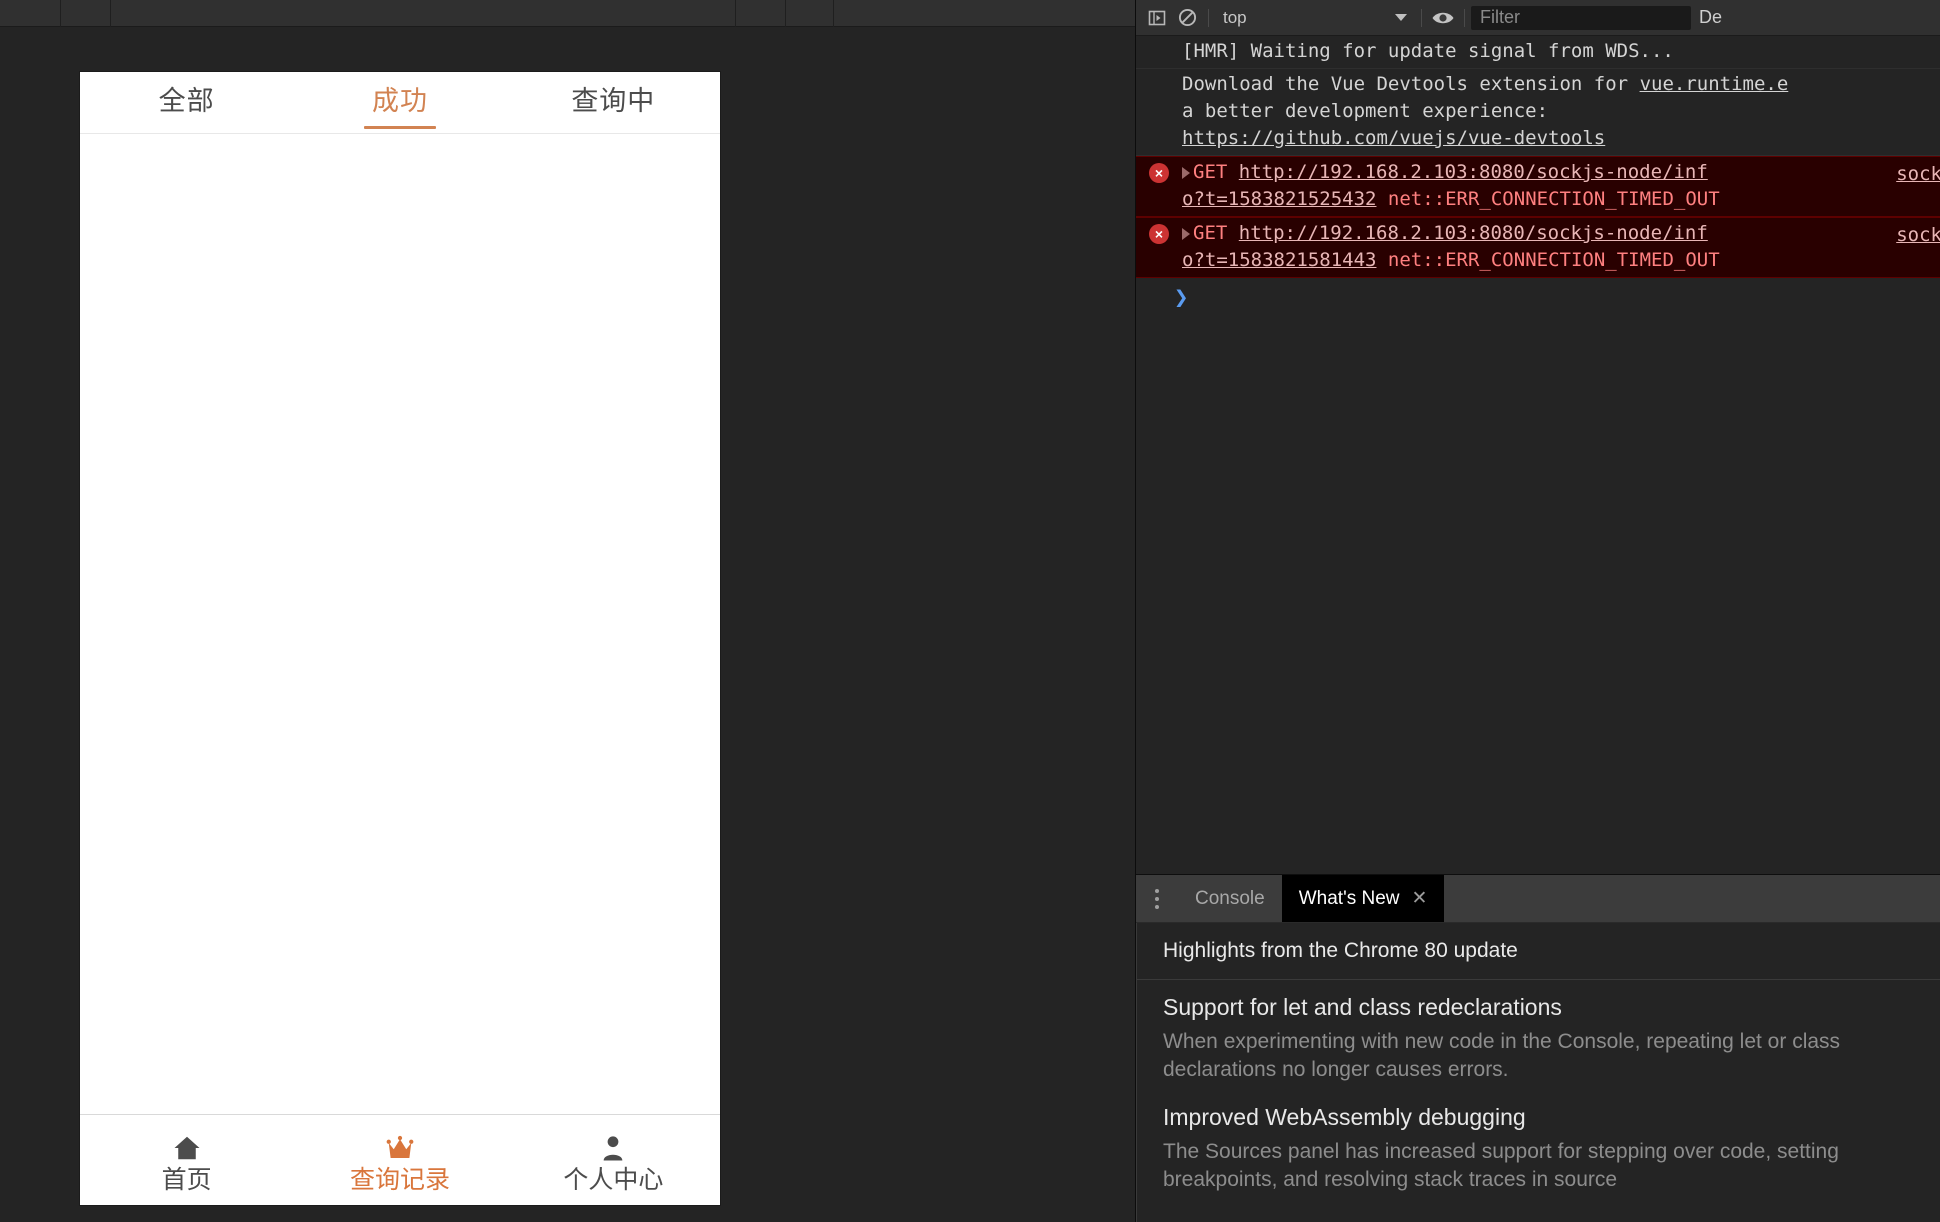 This screenshot has height=1222, width=1940. I want to click on tab-querying-label: 查询中, so click(613, 101).